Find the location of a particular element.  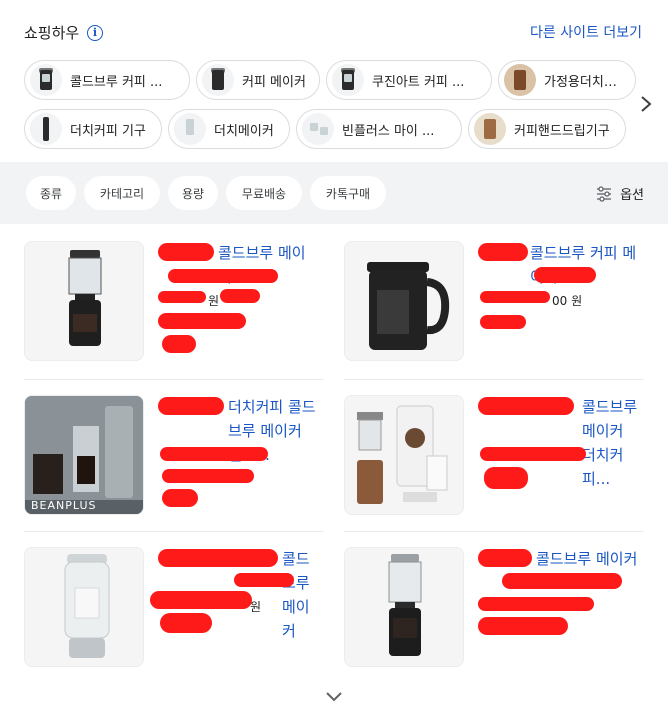

product-card-4: 콜드브루메이커 원 is located at coordinates (174, 607).